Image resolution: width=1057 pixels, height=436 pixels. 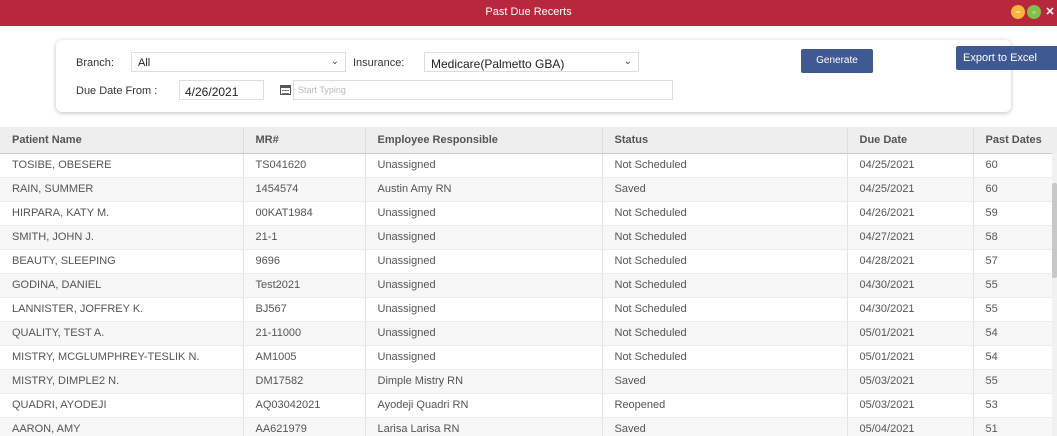 I want to click on insurance-value: Medicare(Palmetto GBA), so click(x=498, y=64).